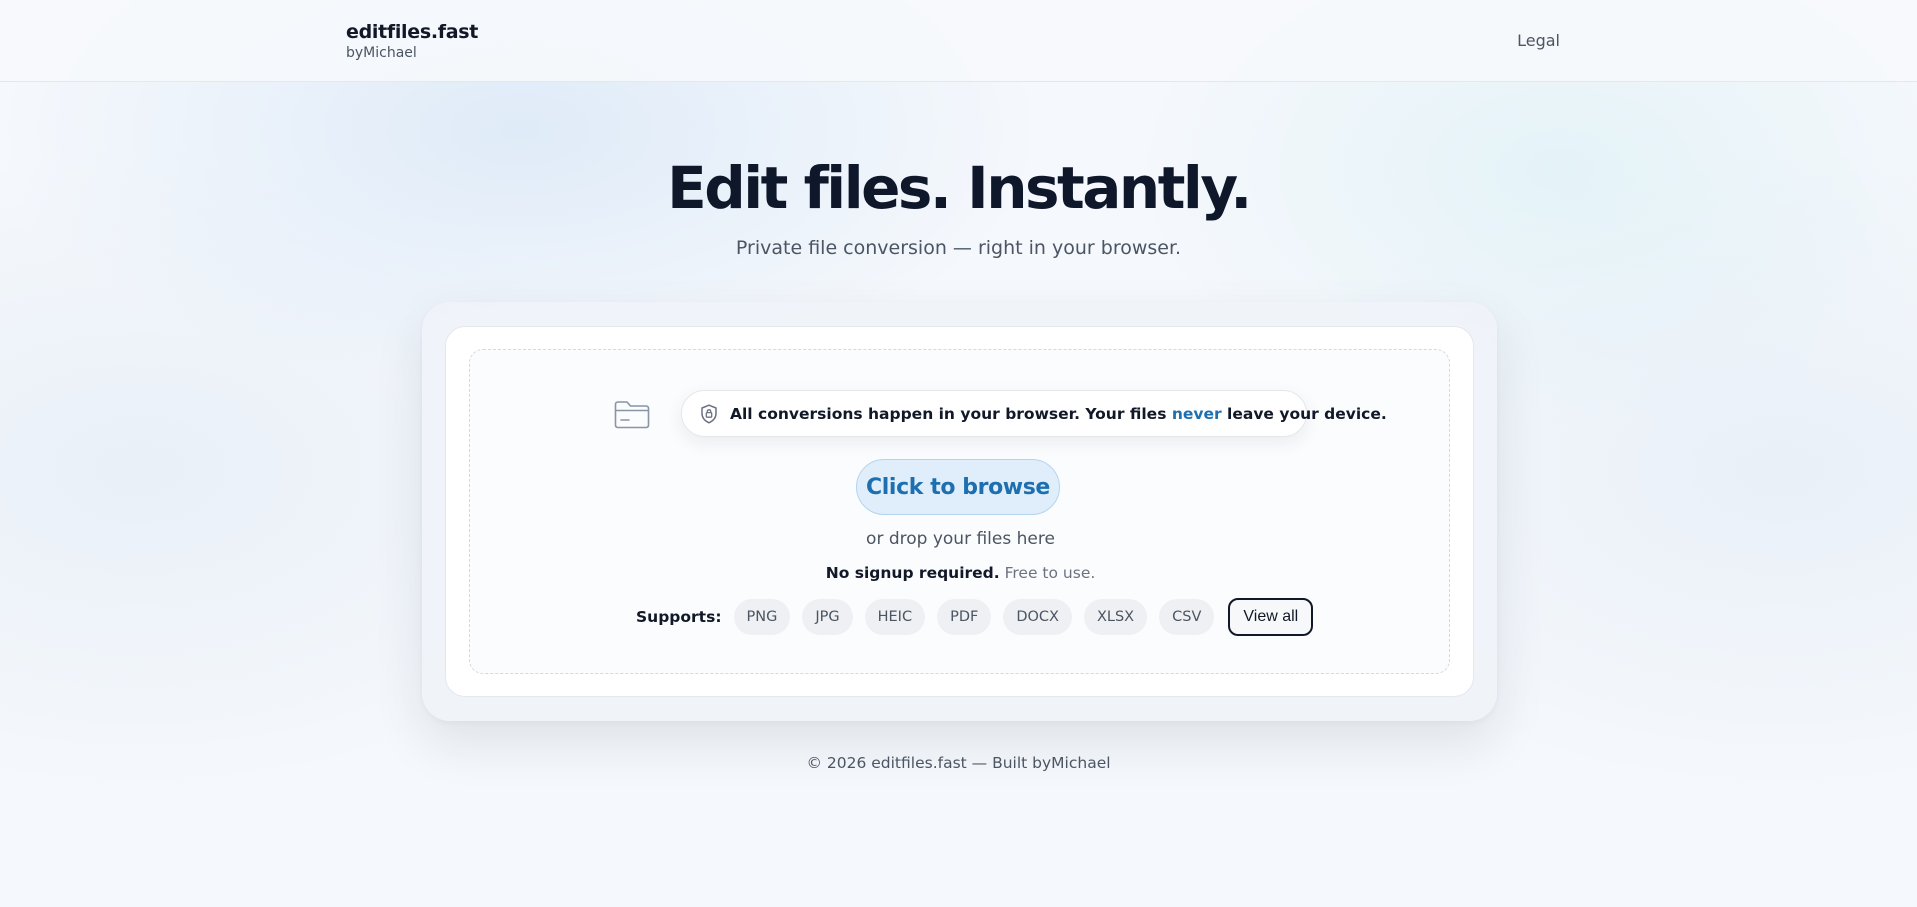 This screenshot has height=907, width=1917. What do you see at coordinates (958, 763) in the screenshot?
I see `site-footer: © 2026 editfiles.fast — Built byMichael` at bounding box center [958, 763].